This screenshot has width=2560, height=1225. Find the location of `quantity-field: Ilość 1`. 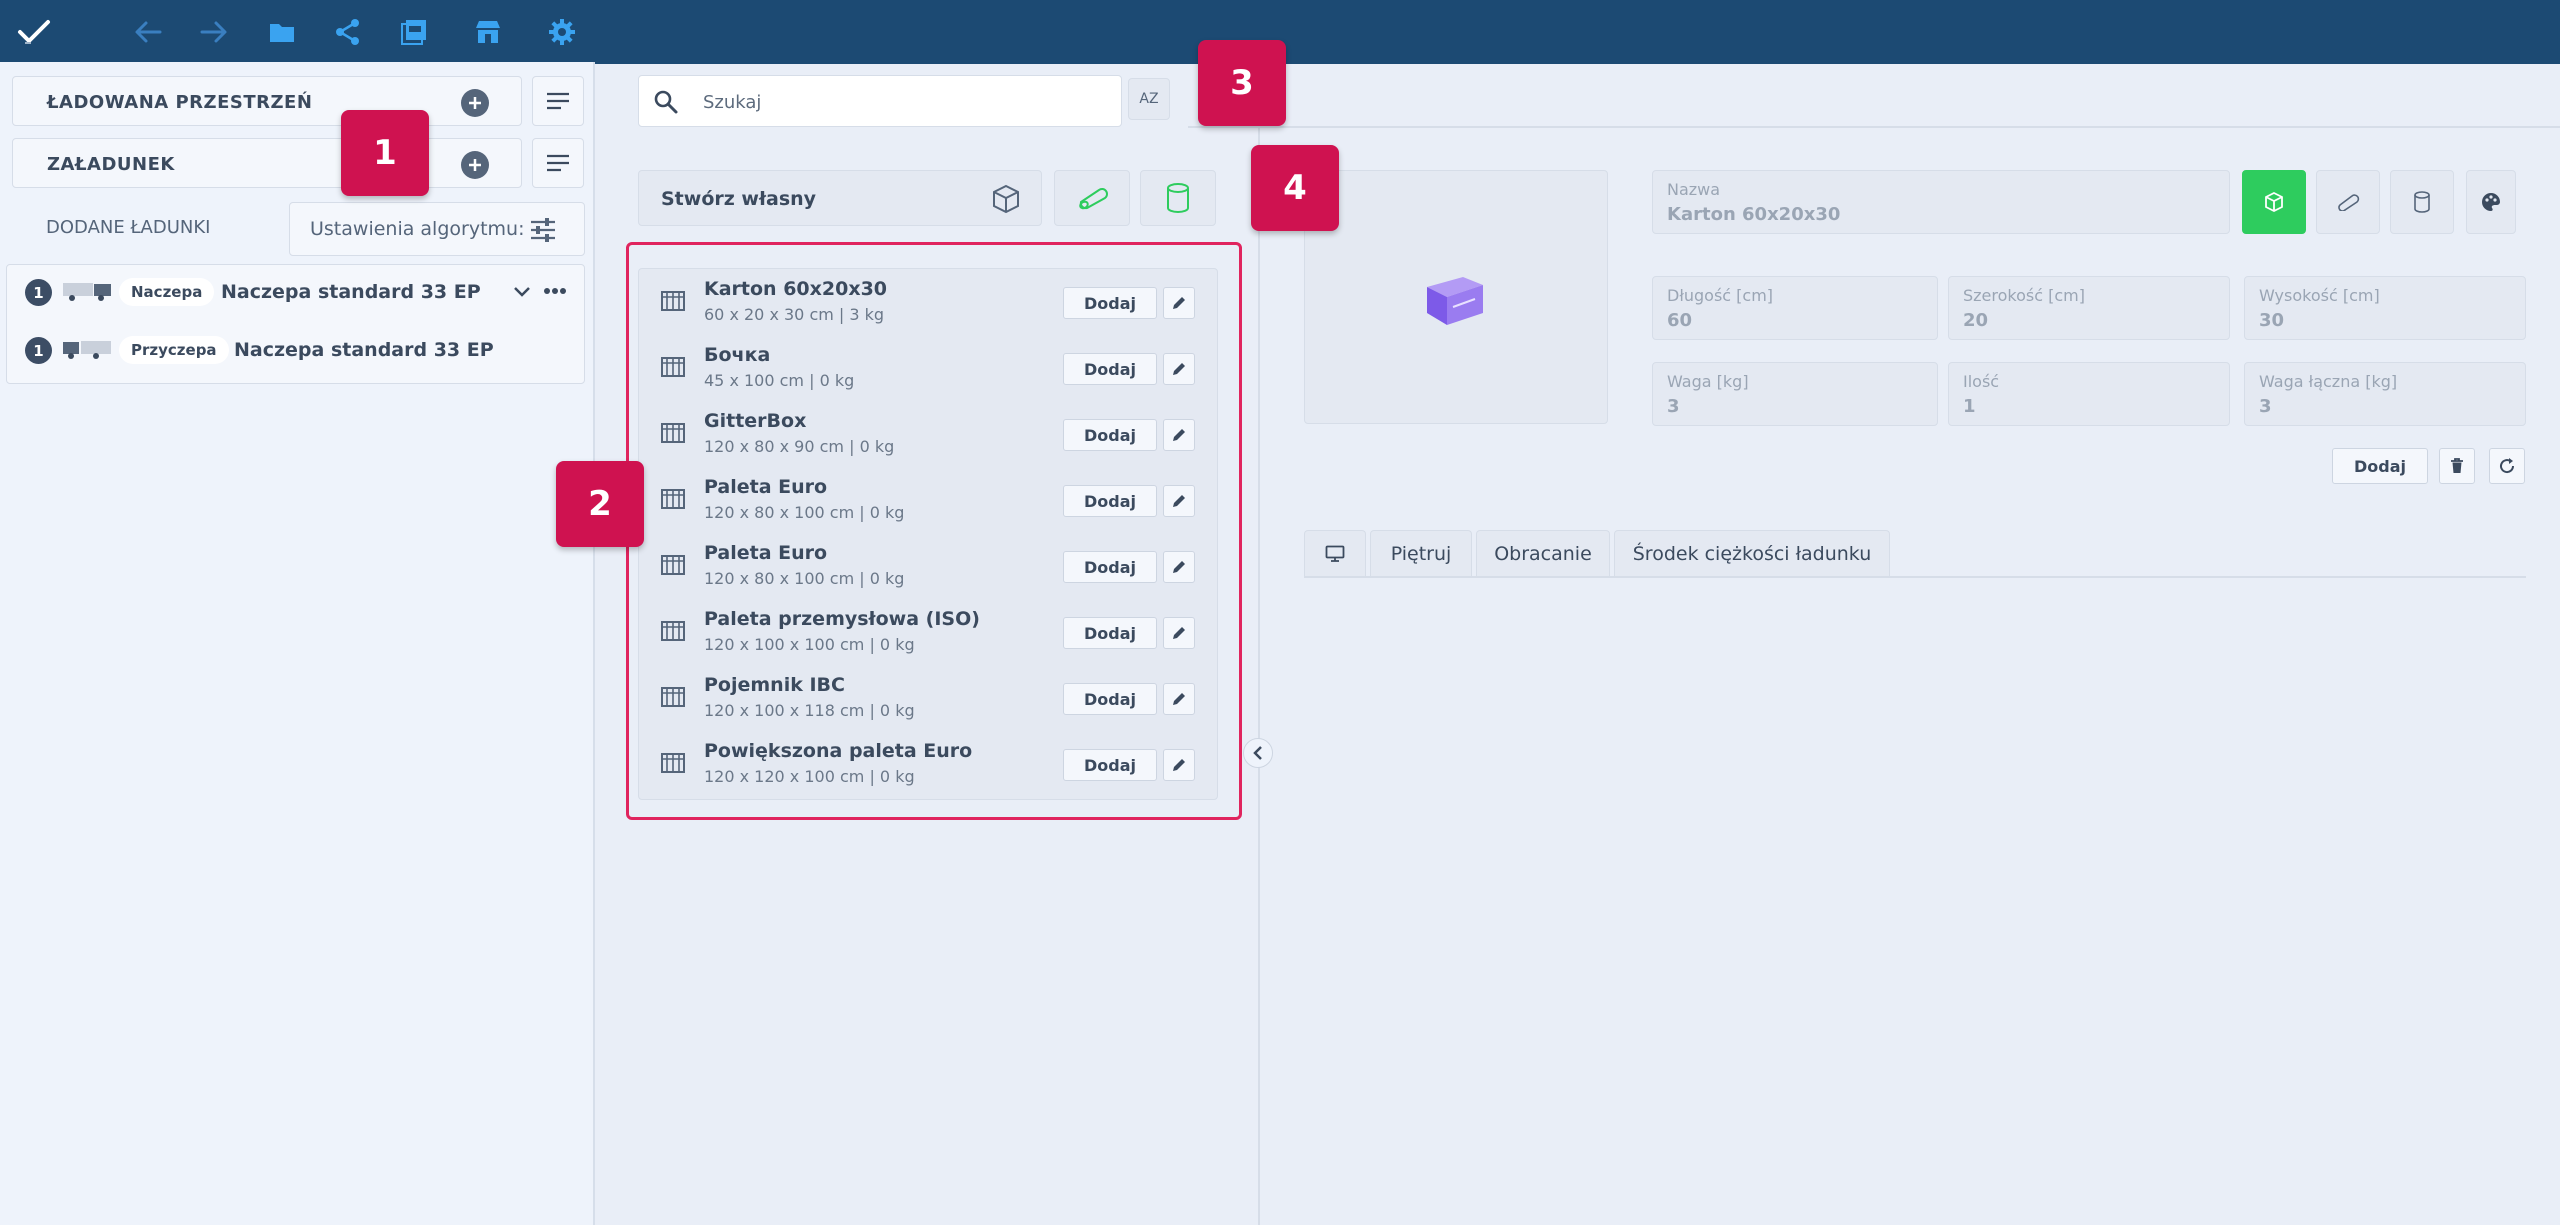

quantity-field: Ilość 1 is located at coordinates (2089, 394).